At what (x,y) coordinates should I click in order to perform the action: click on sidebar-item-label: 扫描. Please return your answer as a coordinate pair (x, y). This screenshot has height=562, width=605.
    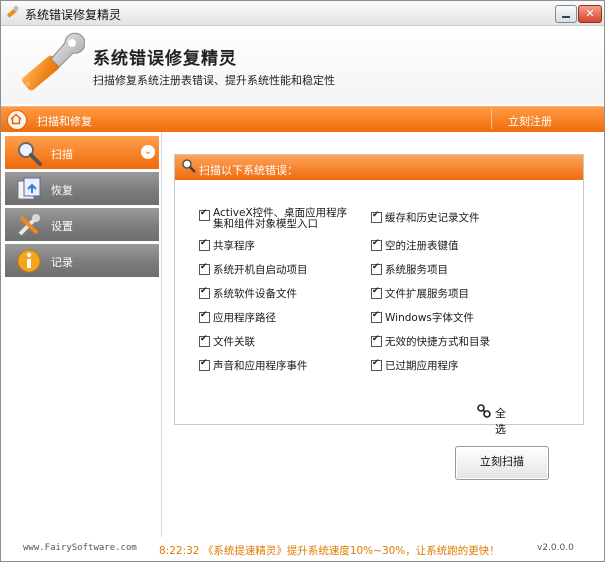
    Looking at the image, I should click on (62, 154).